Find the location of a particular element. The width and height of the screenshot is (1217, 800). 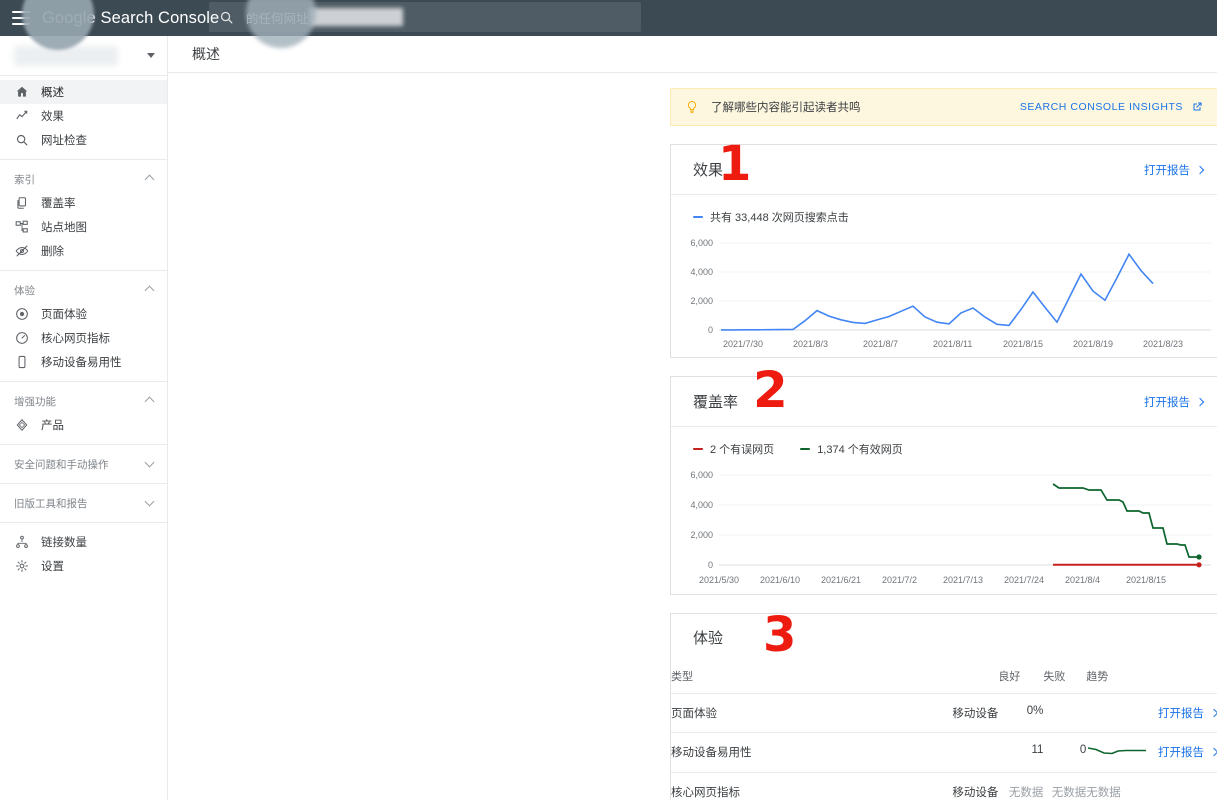

legend-error-pages: 2 个有误网页 is located at coordinates (733, 449).